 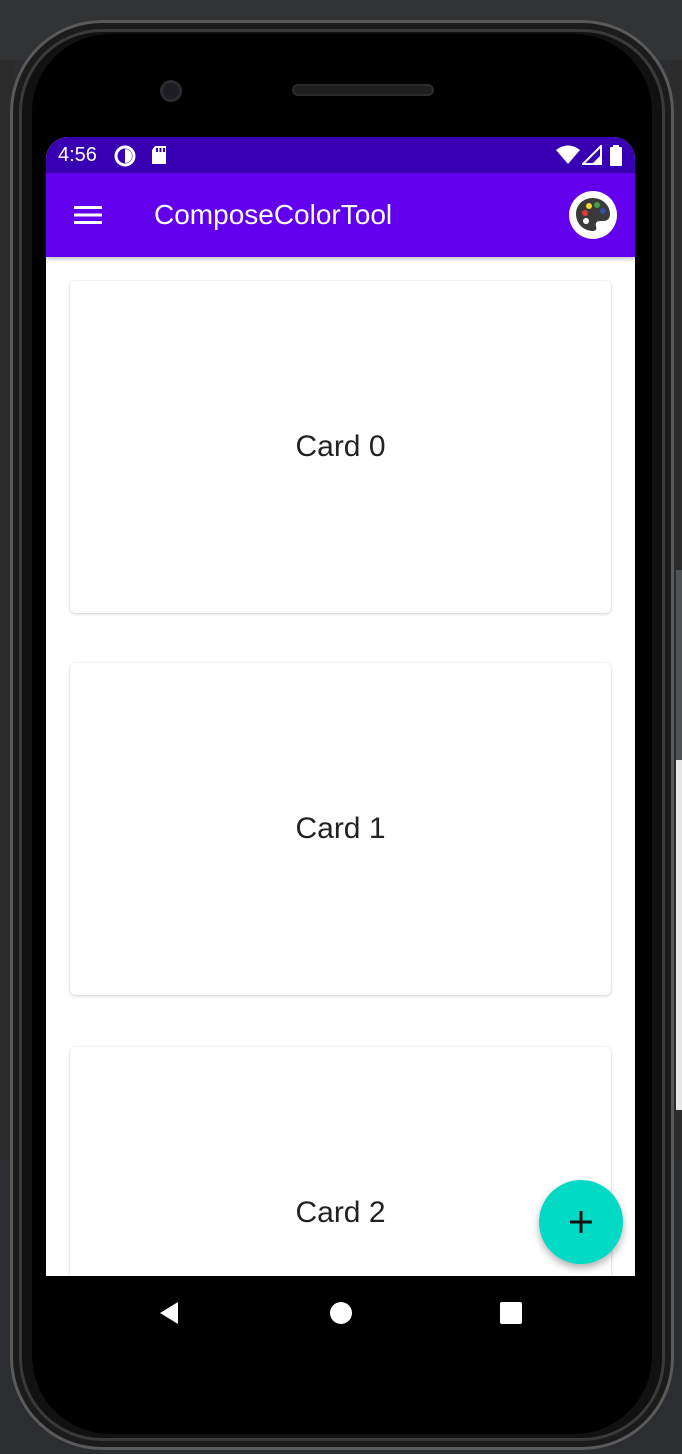 I want to click on card-label: Card 1, so click(x=340, y=828).